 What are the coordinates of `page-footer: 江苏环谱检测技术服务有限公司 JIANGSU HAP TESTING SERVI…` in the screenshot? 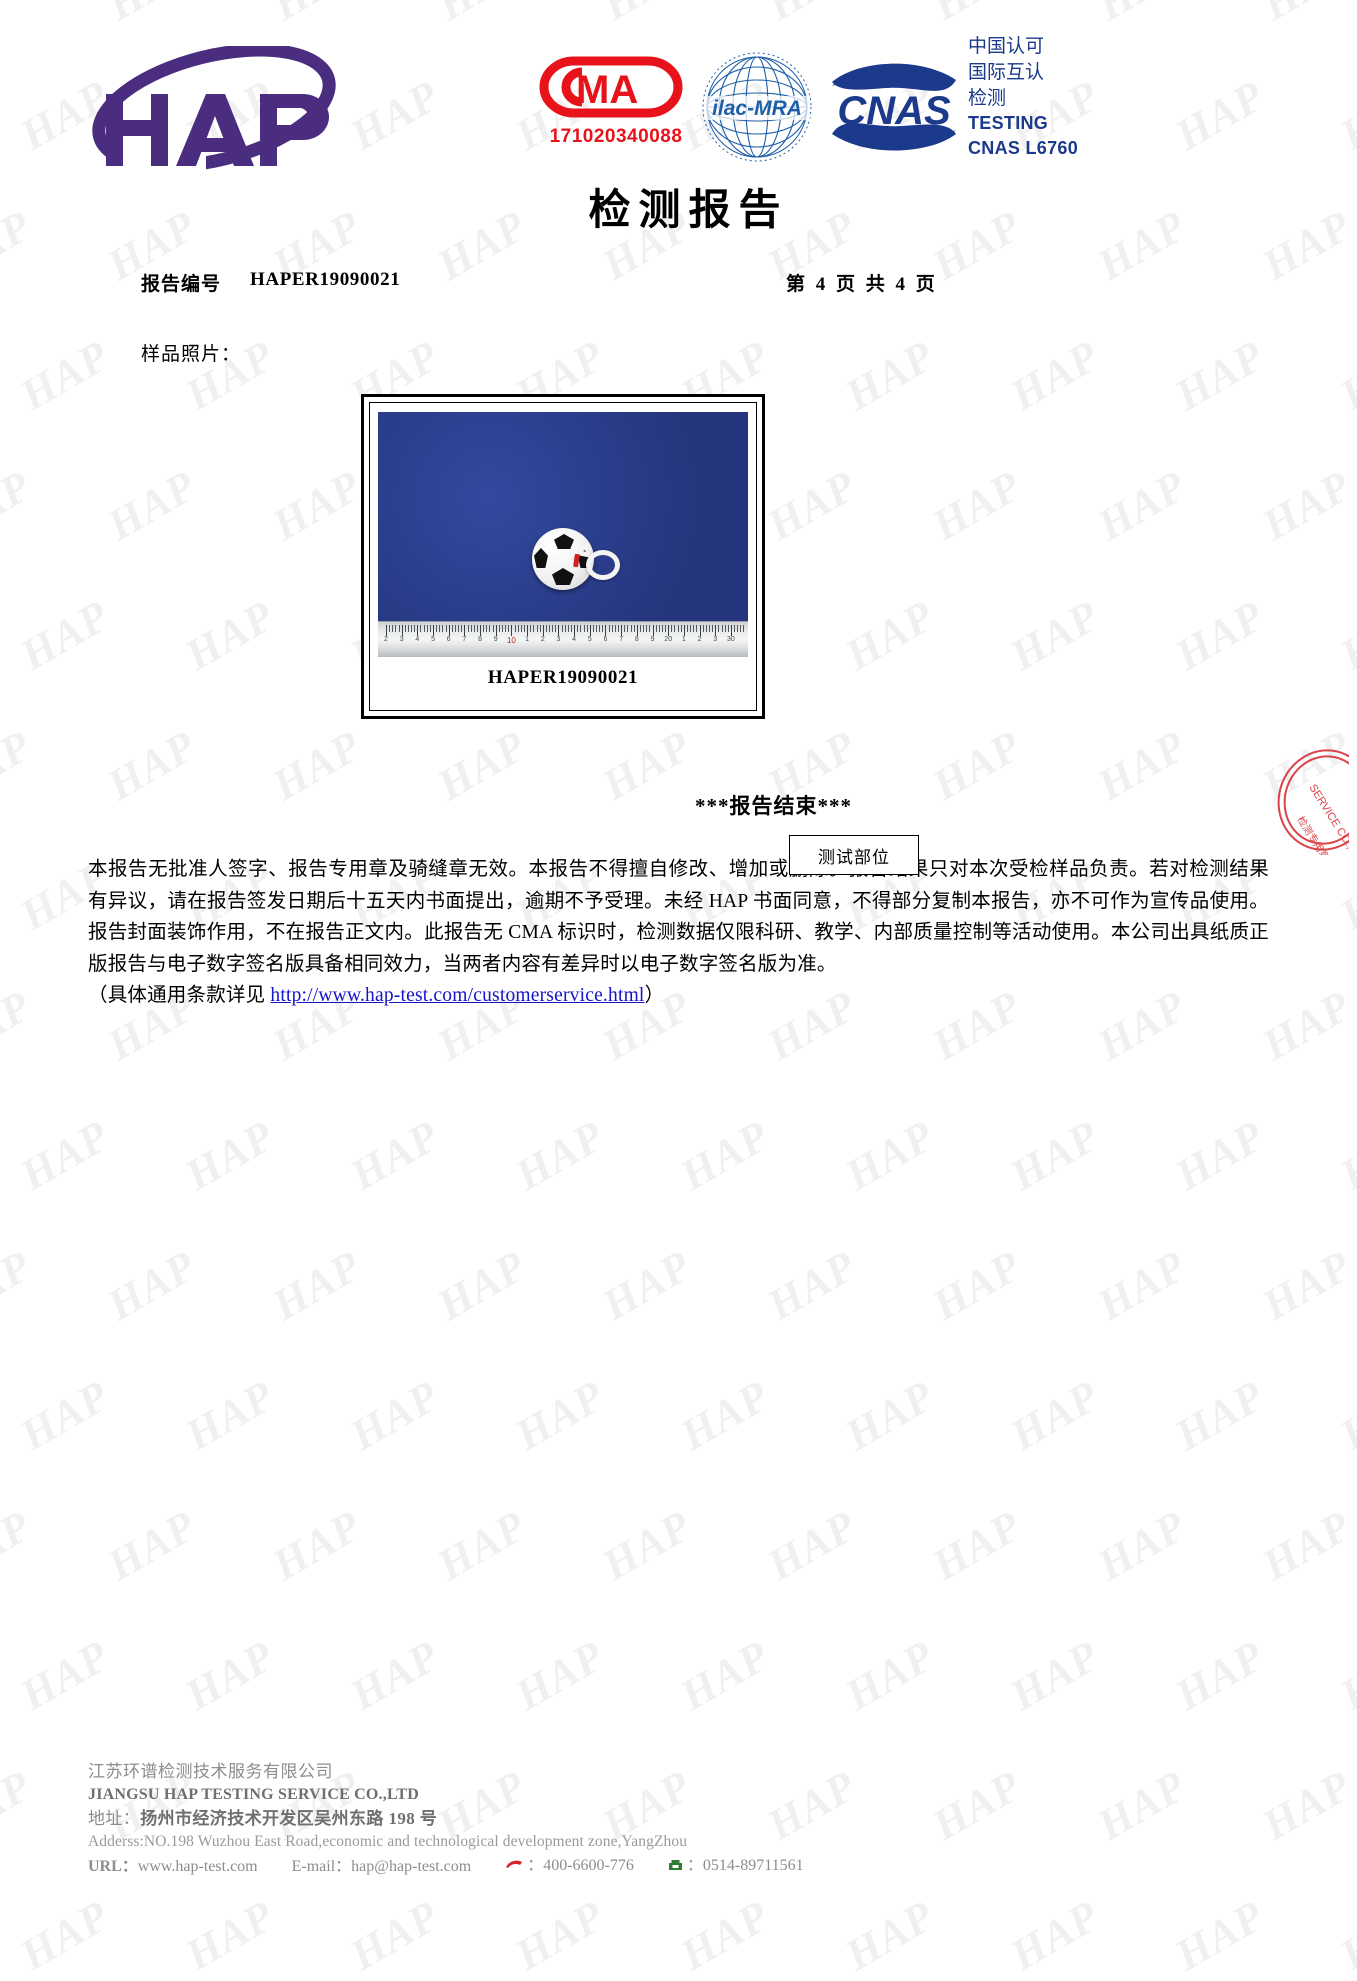 It's located at (588, 1820).